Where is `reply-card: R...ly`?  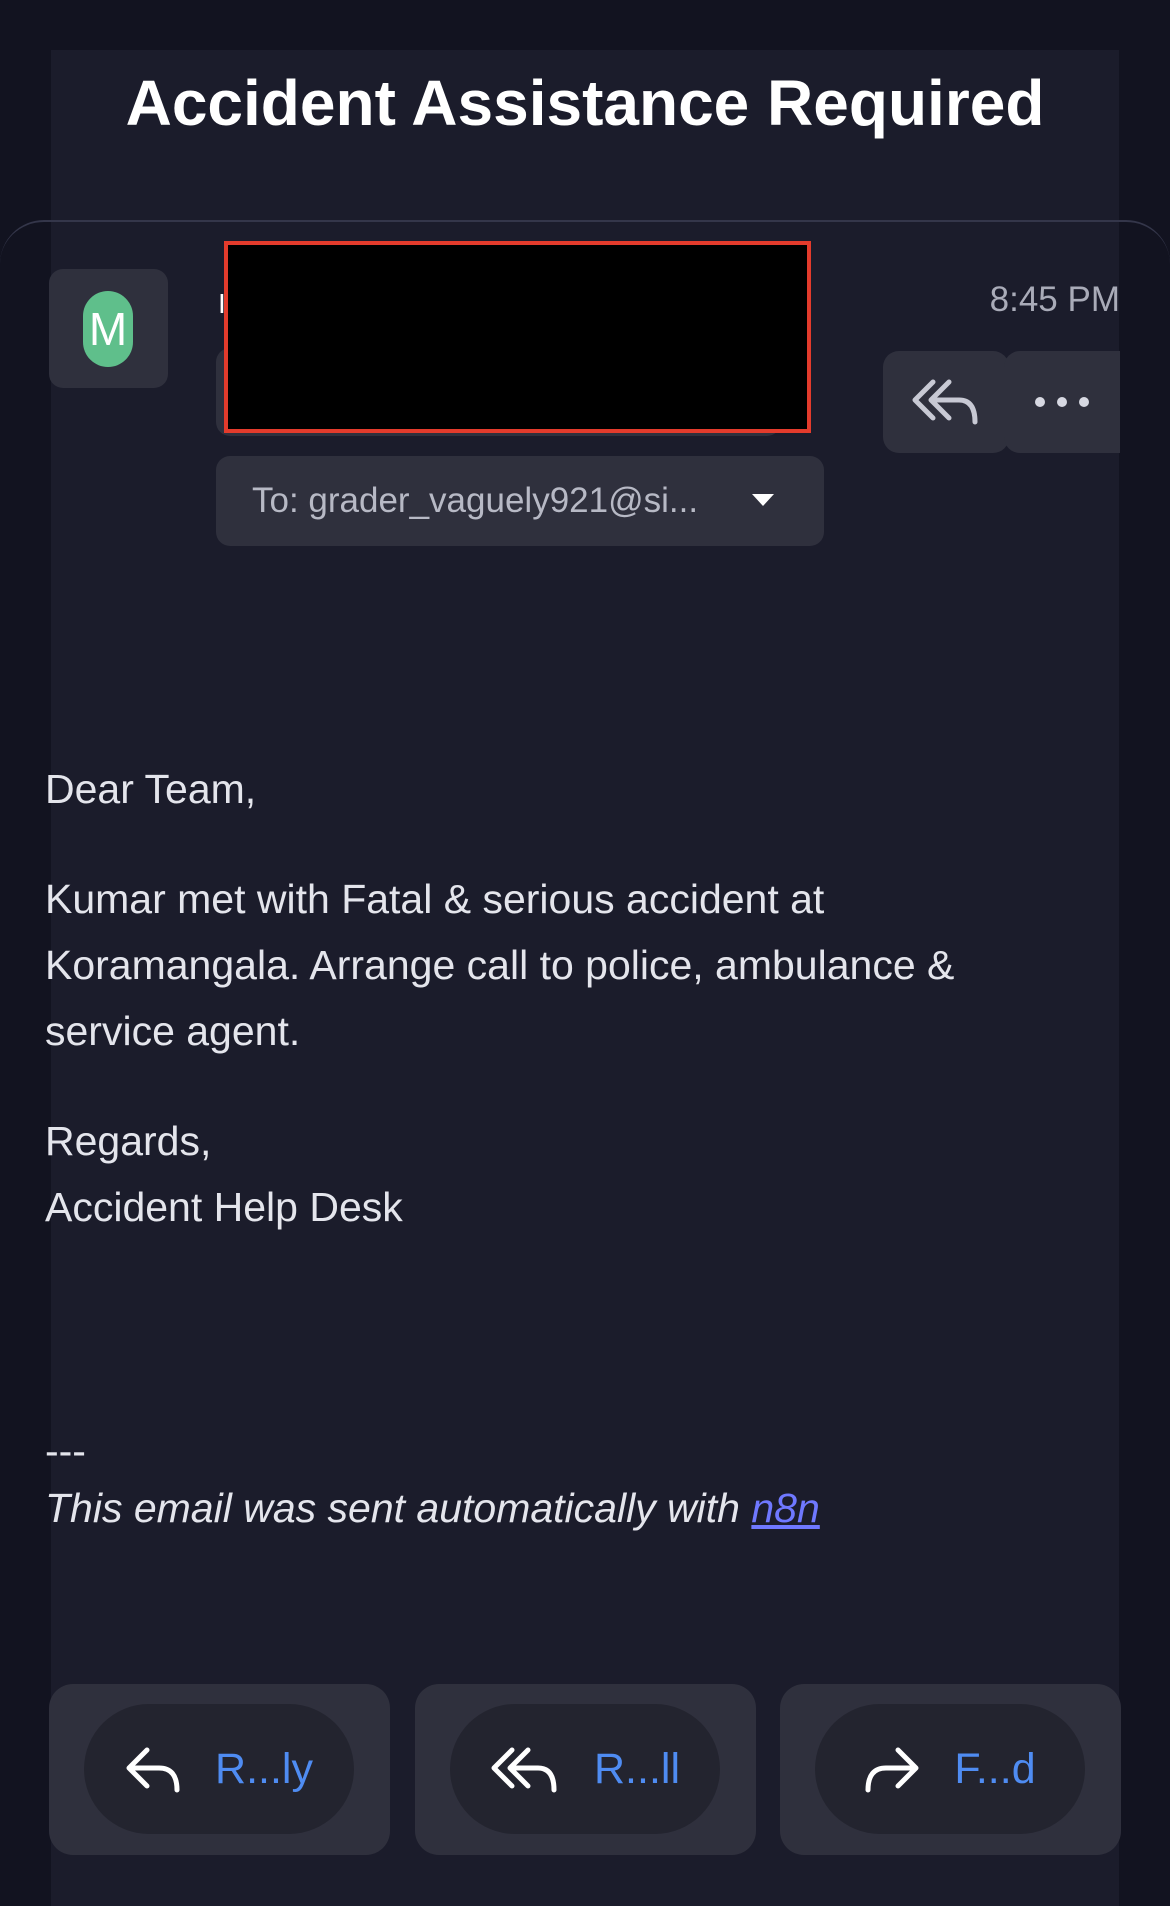
reply-card: R...ly is located at coordinates (219, 1769).